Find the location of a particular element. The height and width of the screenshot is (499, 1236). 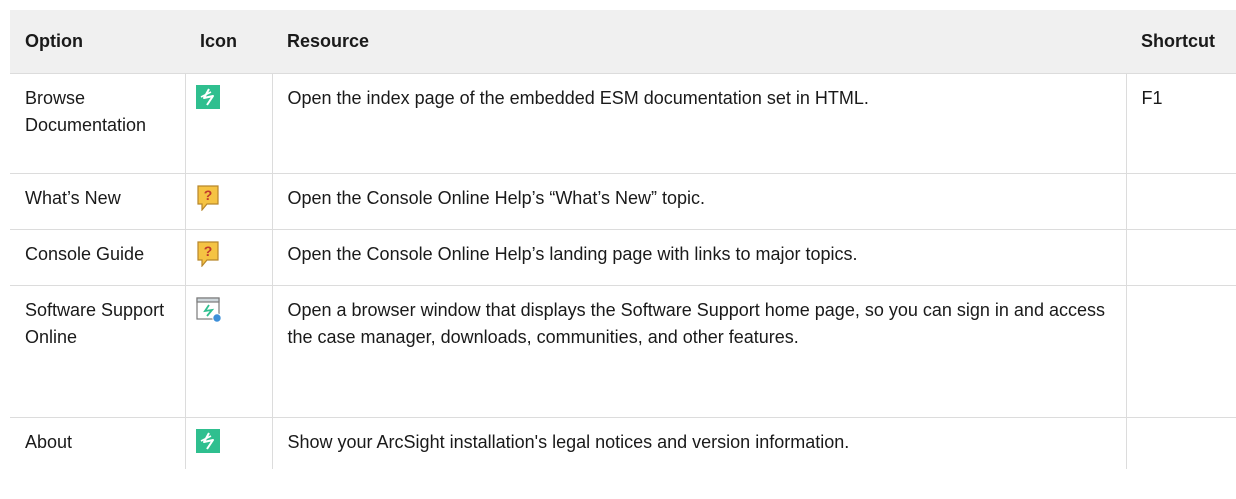

option-cell: Browse Documentation is located at coordinates (97, 123).